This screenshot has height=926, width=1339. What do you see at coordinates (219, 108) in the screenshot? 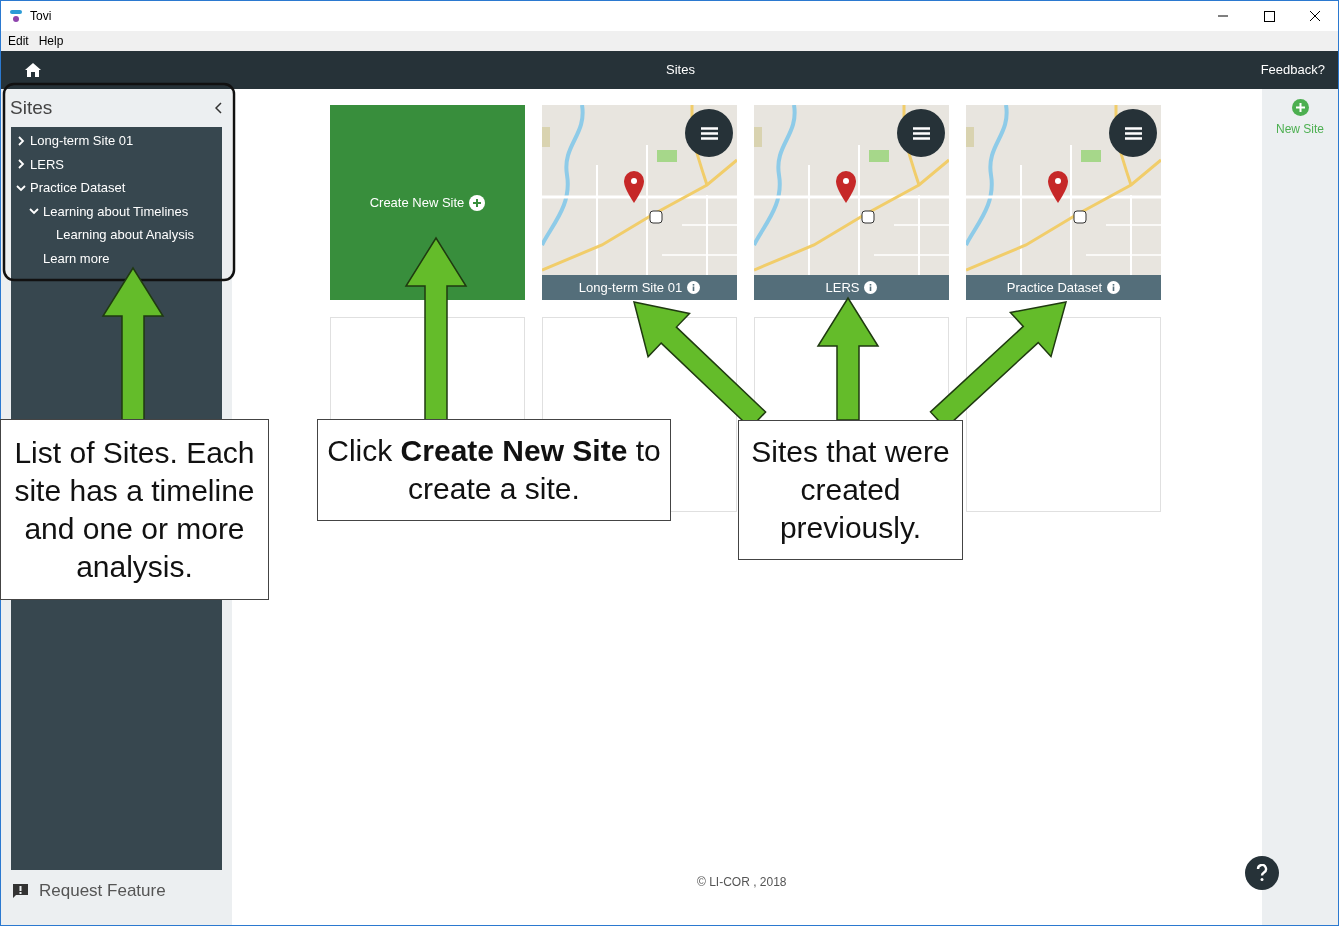
I see `collapse-icon` at bounding box center [219, 108].